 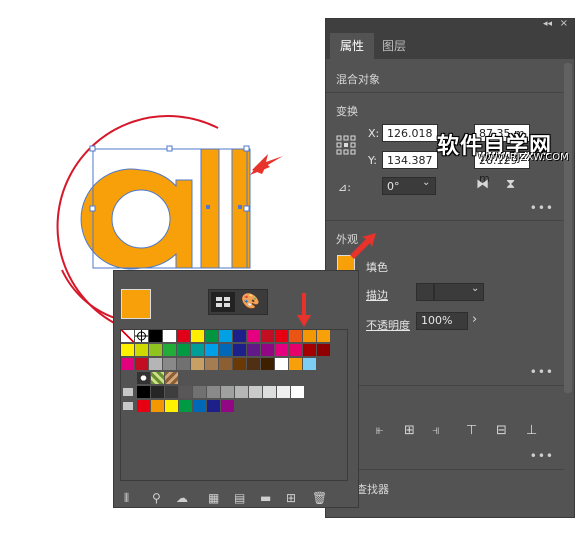 I want to click on stroke-label: 描边, so click(x=377, y=295).